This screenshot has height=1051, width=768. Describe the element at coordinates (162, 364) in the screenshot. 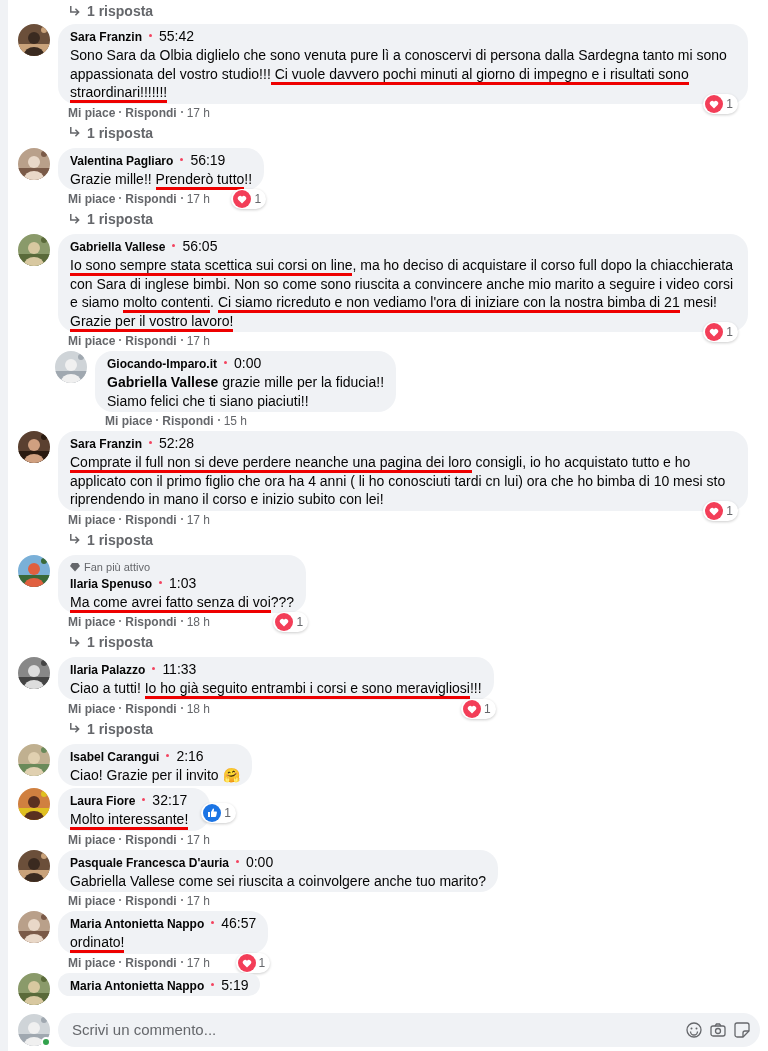

I see `author-name: Giocando-Imparo.it` at that location.